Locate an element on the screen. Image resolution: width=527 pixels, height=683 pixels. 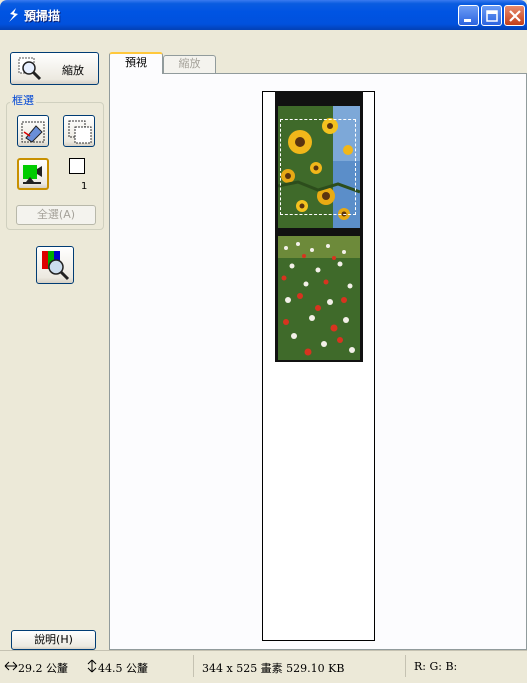
delete-marquee-button is located at coordinates (33, 131).